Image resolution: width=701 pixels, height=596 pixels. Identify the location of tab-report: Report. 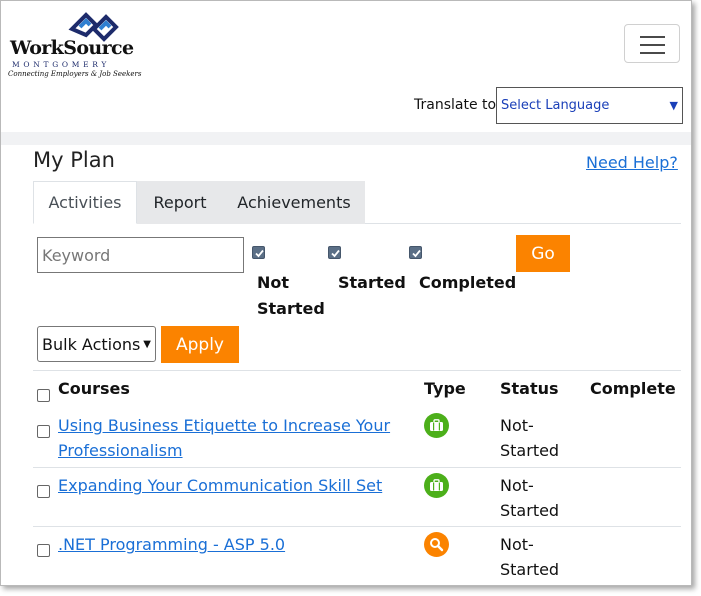
(180, 202).